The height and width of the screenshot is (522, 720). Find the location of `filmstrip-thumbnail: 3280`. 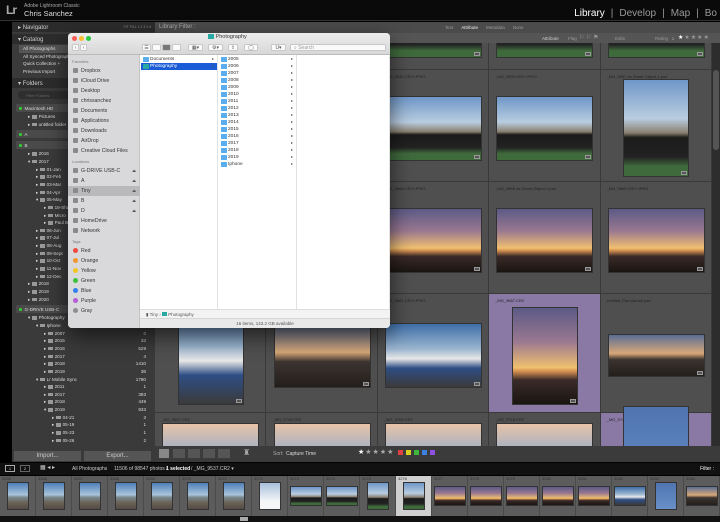

filmstrip-thumbnail: 3280 is located at coordinates (558, 496).